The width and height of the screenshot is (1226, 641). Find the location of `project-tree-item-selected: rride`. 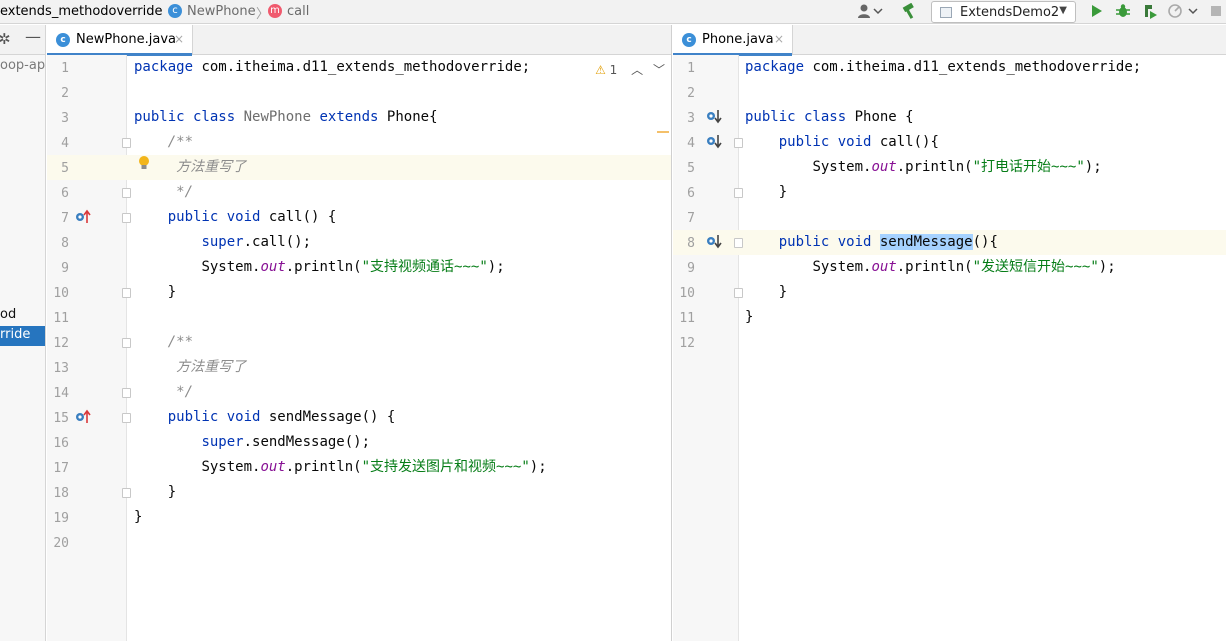

project-tree-item-selected: rride is located at coordinates (22, 336).